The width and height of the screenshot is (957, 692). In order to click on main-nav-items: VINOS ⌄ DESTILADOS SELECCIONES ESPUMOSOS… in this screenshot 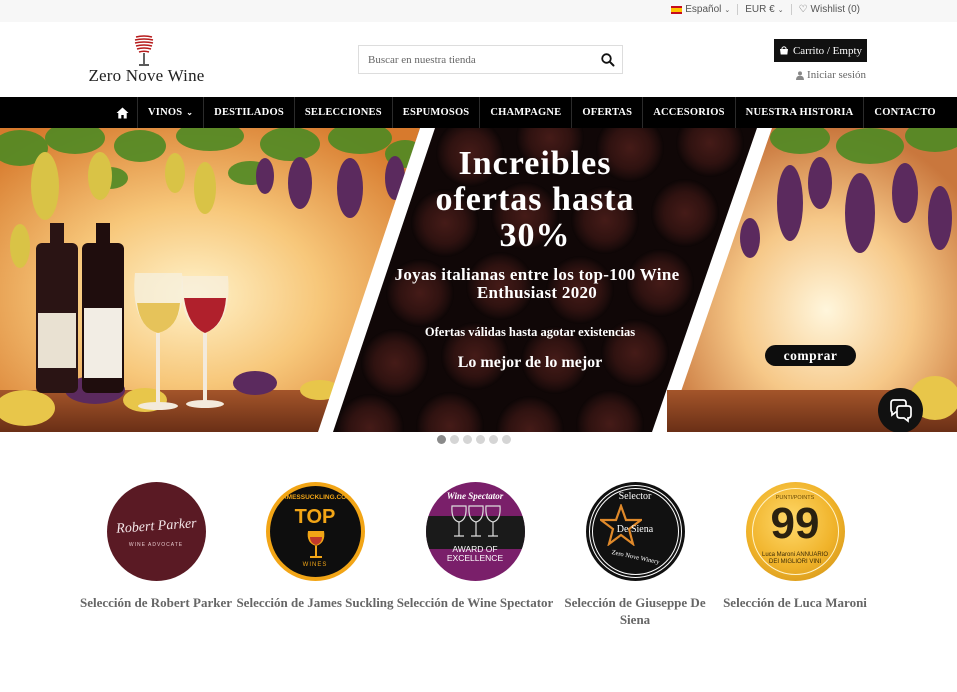, I will do `click(527, 112)`.